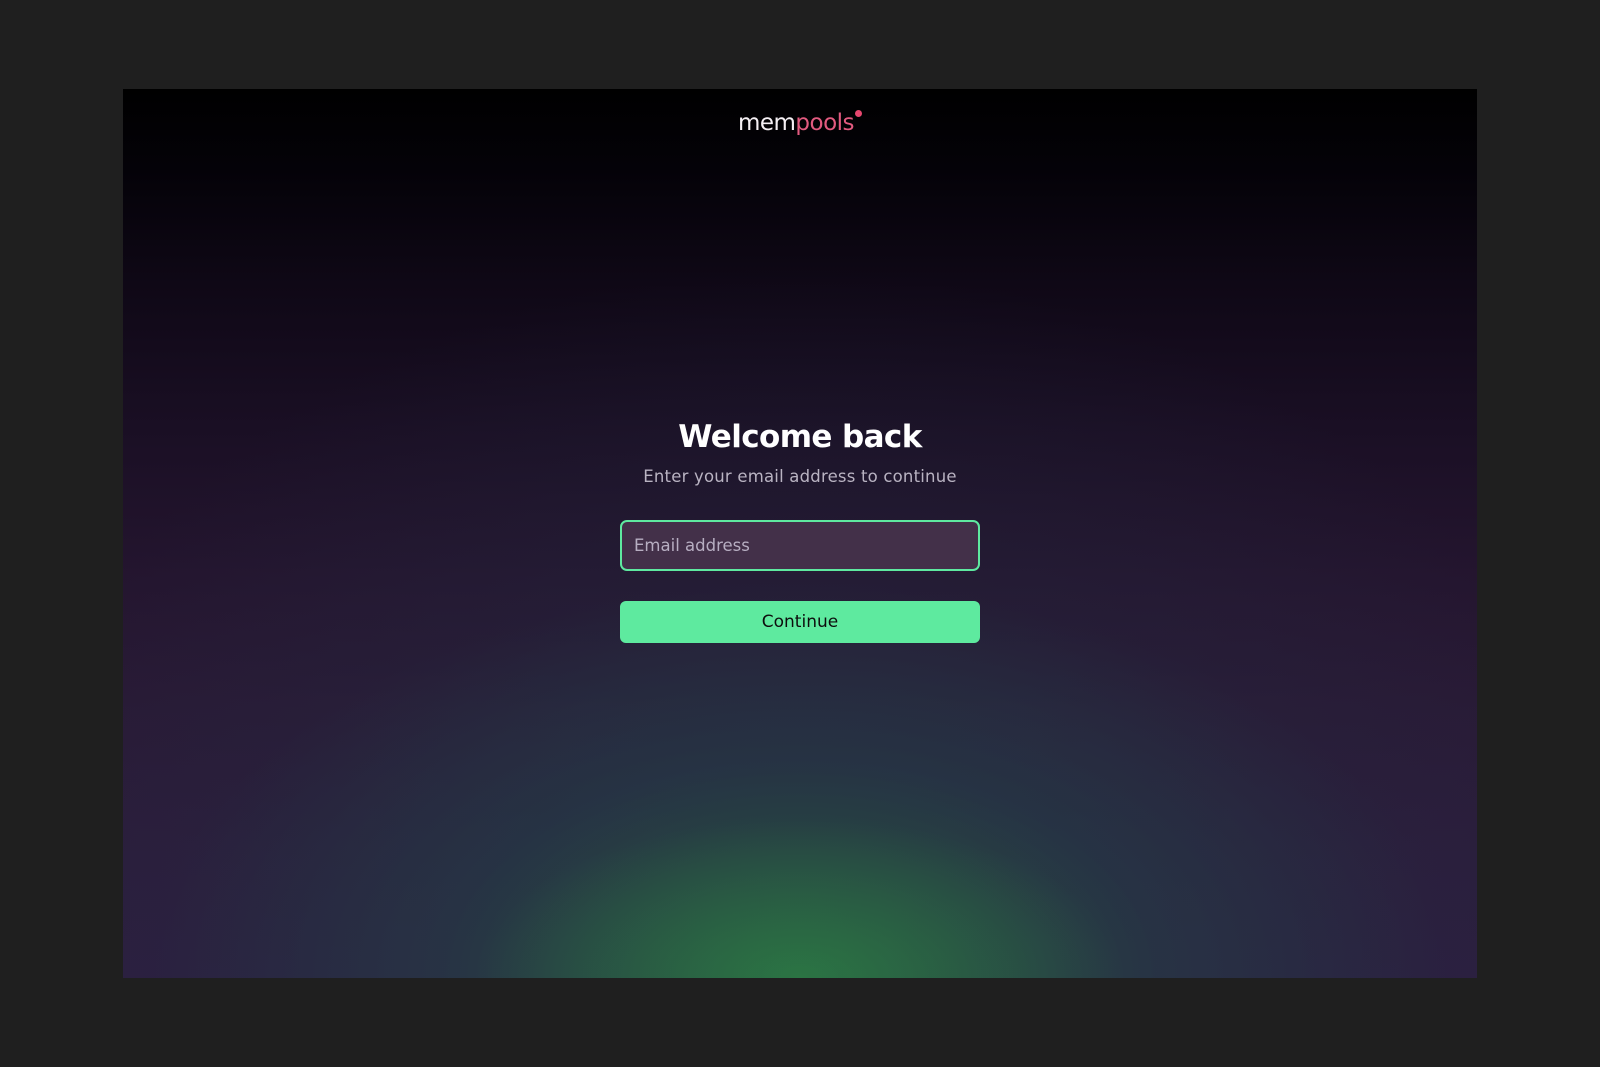 The height and width of the screenshot is (1067, 1600). I want to click on brand-logo: mempools, so click(800, 123).